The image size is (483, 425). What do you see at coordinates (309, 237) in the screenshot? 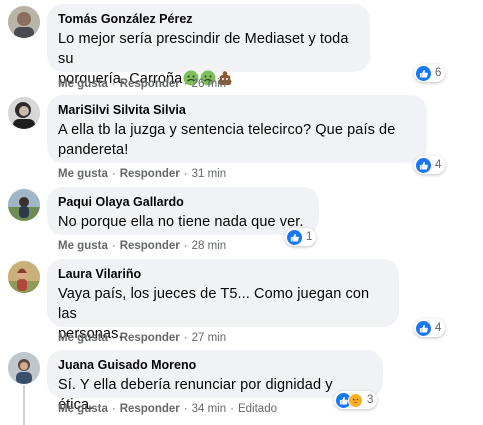
I see `reaction-number: 1` at bounding box center [309, 237].